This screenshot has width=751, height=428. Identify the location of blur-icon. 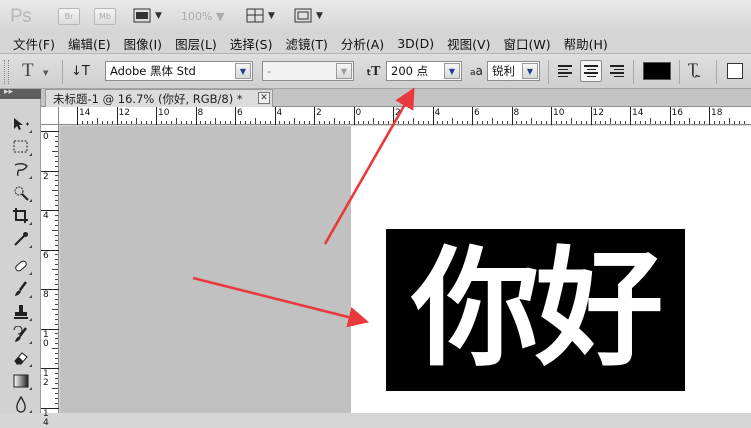
(21, 404).